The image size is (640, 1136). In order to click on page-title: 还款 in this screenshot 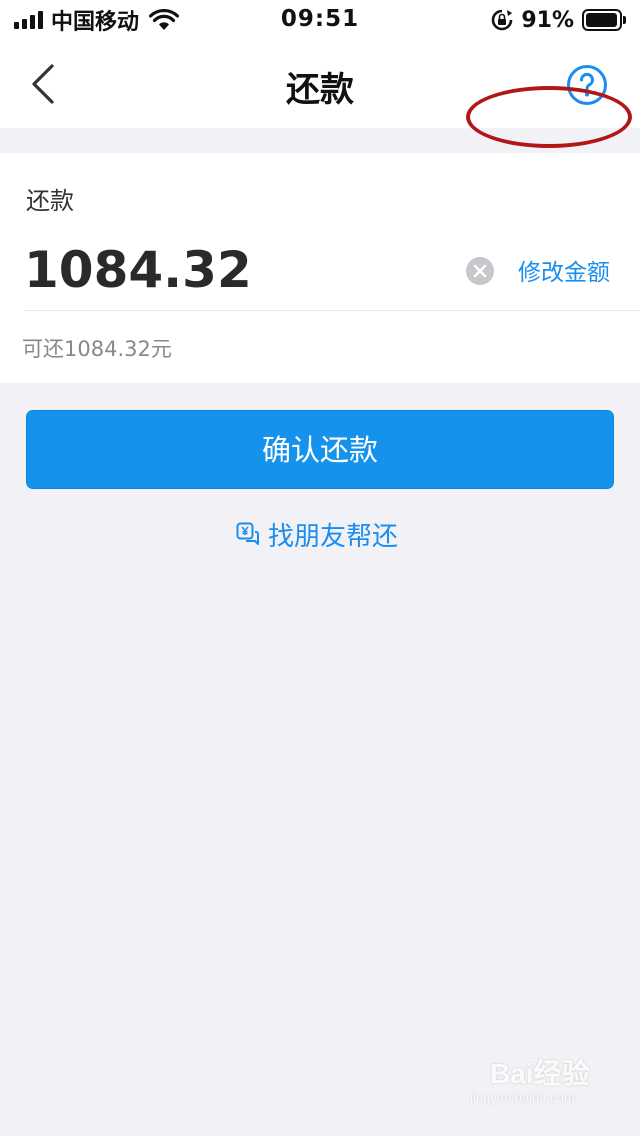, I will do `click(320, 90)`.